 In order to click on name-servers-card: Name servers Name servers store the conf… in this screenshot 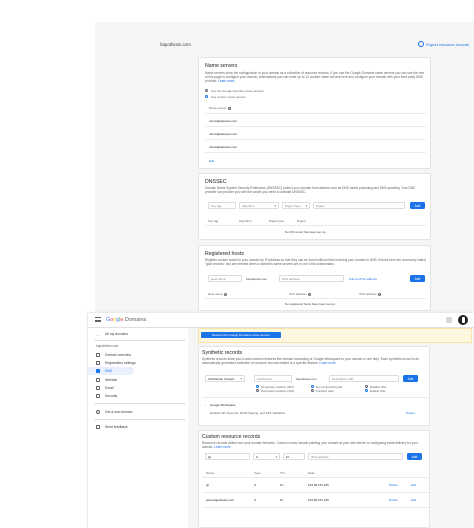, I will do `click(314, 113)`.